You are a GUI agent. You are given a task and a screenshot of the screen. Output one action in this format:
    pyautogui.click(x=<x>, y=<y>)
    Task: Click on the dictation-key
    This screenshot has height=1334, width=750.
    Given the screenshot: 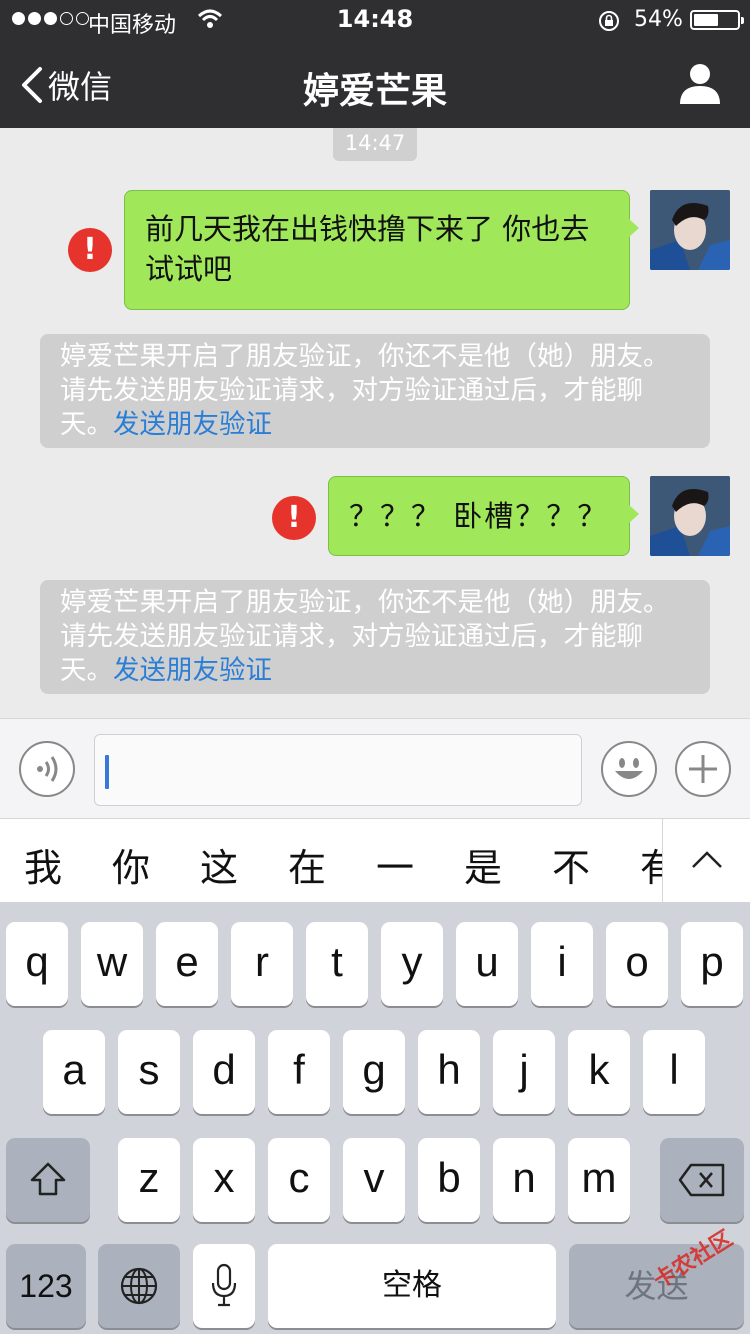 What is the action you would take?
    pyautogui.click(x=224, y=1286)
    